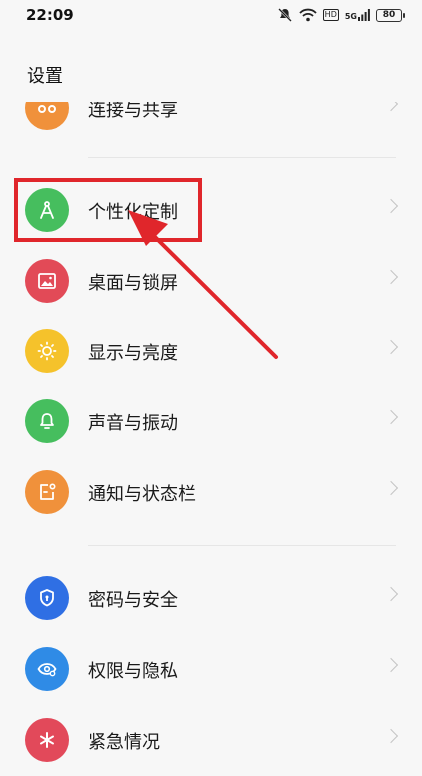 This screenshot has height=776, width=422. I want to click on settings-item-label: 密码与安全, so click(133, 600).